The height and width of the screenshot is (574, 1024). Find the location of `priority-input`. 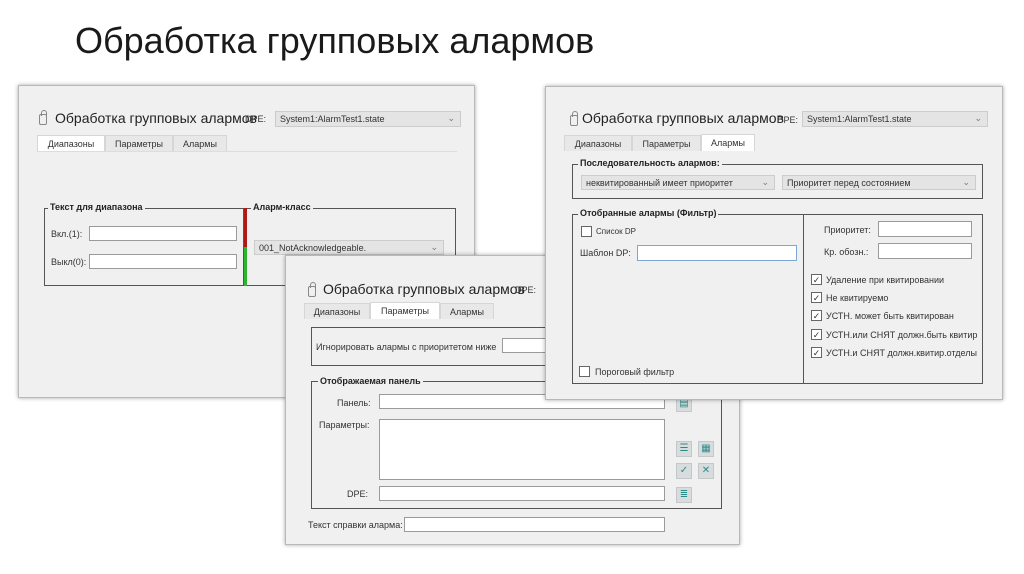

priority-input is located at coordinates (925, 229).